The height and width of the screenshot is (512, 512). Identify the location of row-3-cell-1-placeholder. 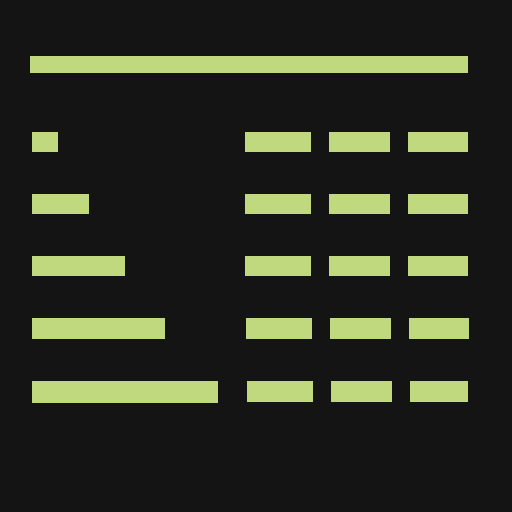
(278, 266).